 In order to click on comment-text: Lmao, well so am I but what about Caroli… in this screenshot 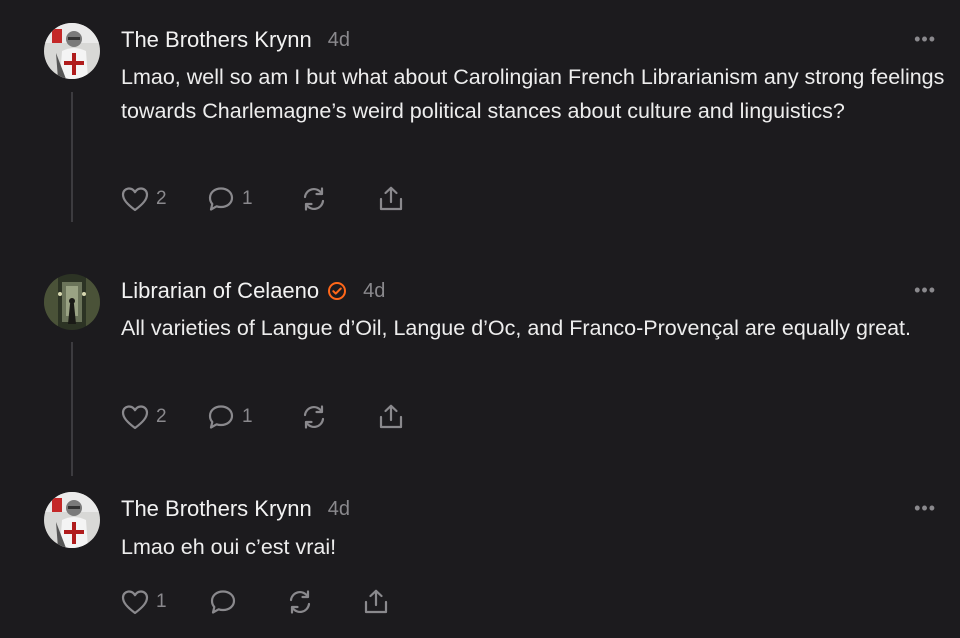, I will do `click(533, 94)`.